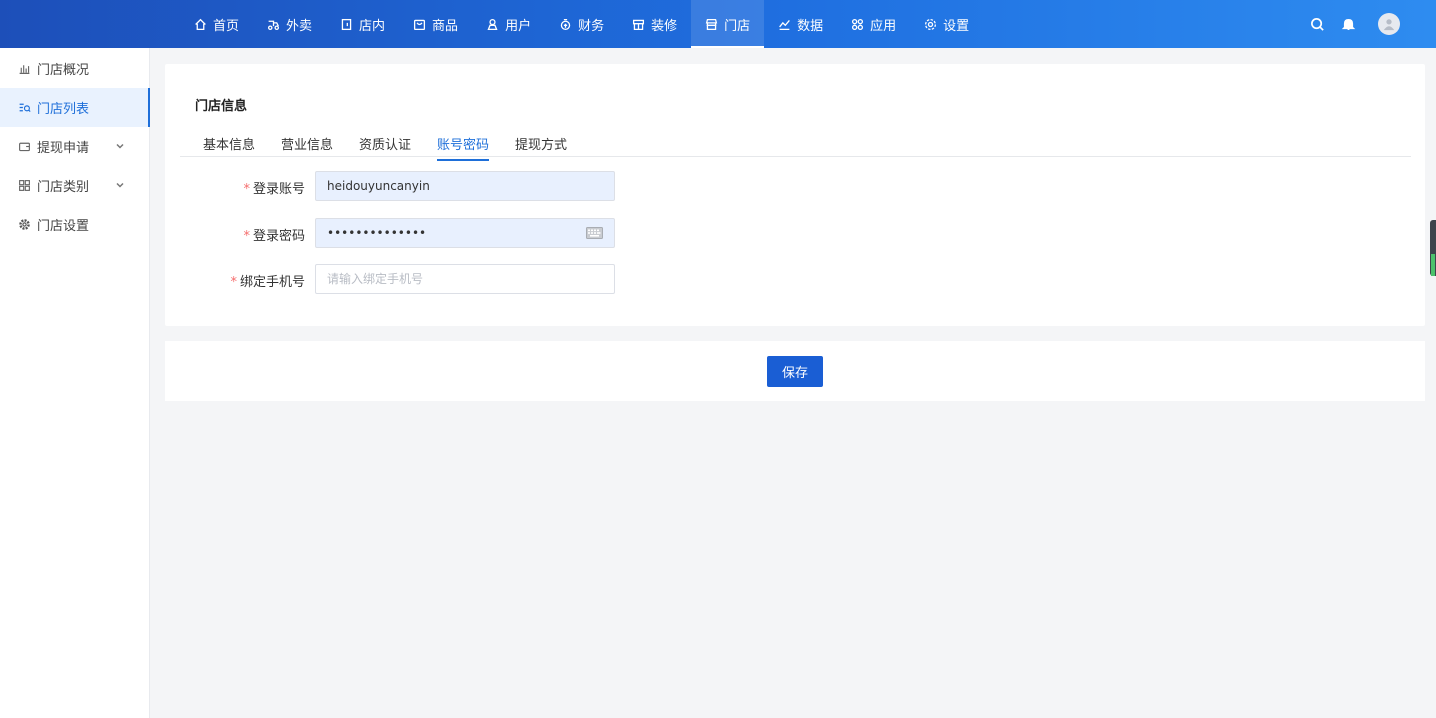  I want to click on account-label-text: 登录账号, so click(278, 189).